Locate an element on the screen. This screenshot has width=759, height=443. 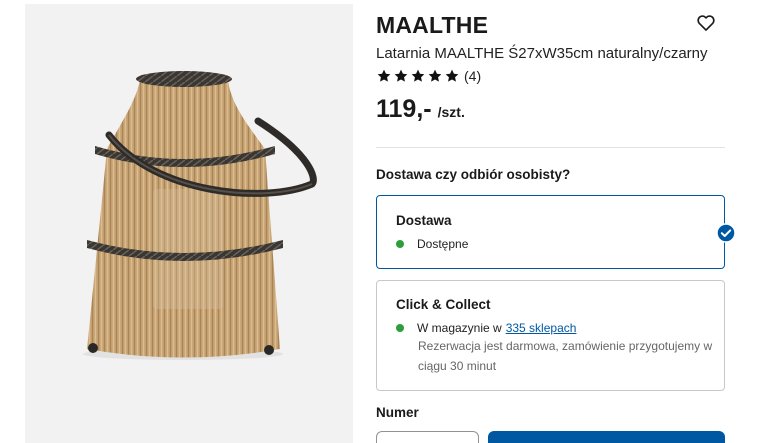
check-circle-icon is located at coordinates (726, 233).